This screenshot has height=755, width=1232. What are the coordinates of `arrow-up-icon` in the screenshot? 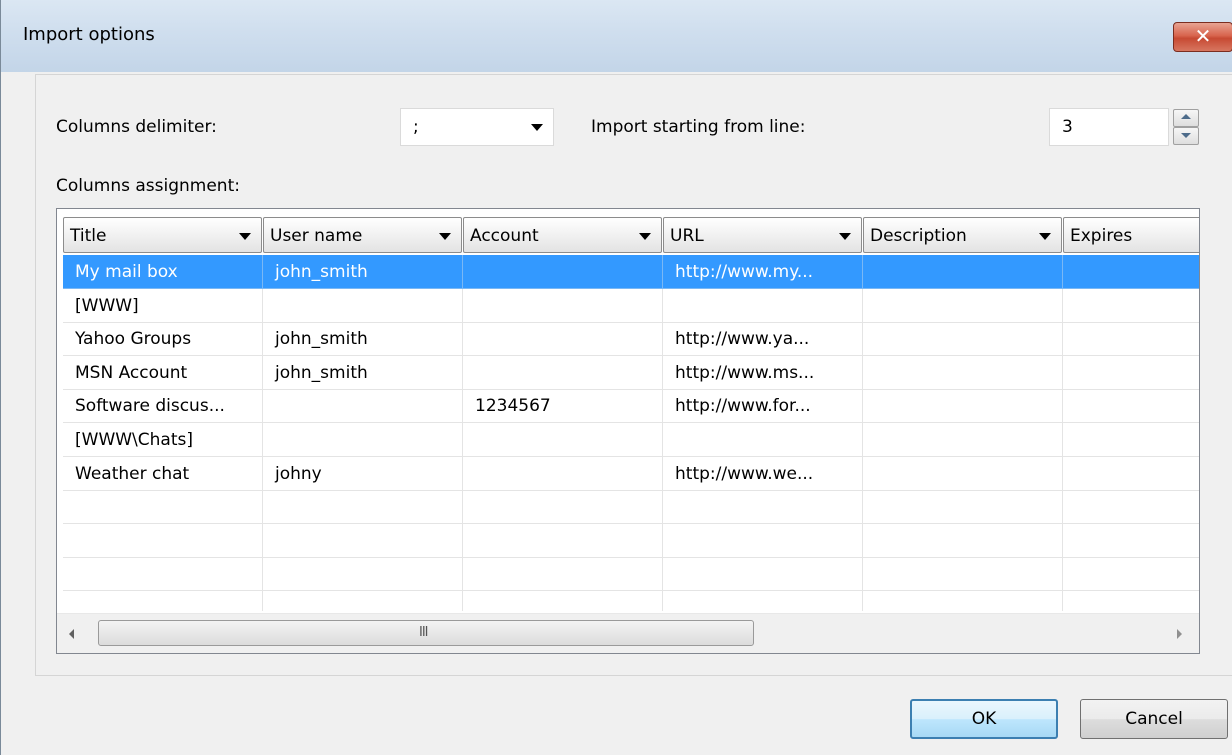 It's located at (1186, 116).